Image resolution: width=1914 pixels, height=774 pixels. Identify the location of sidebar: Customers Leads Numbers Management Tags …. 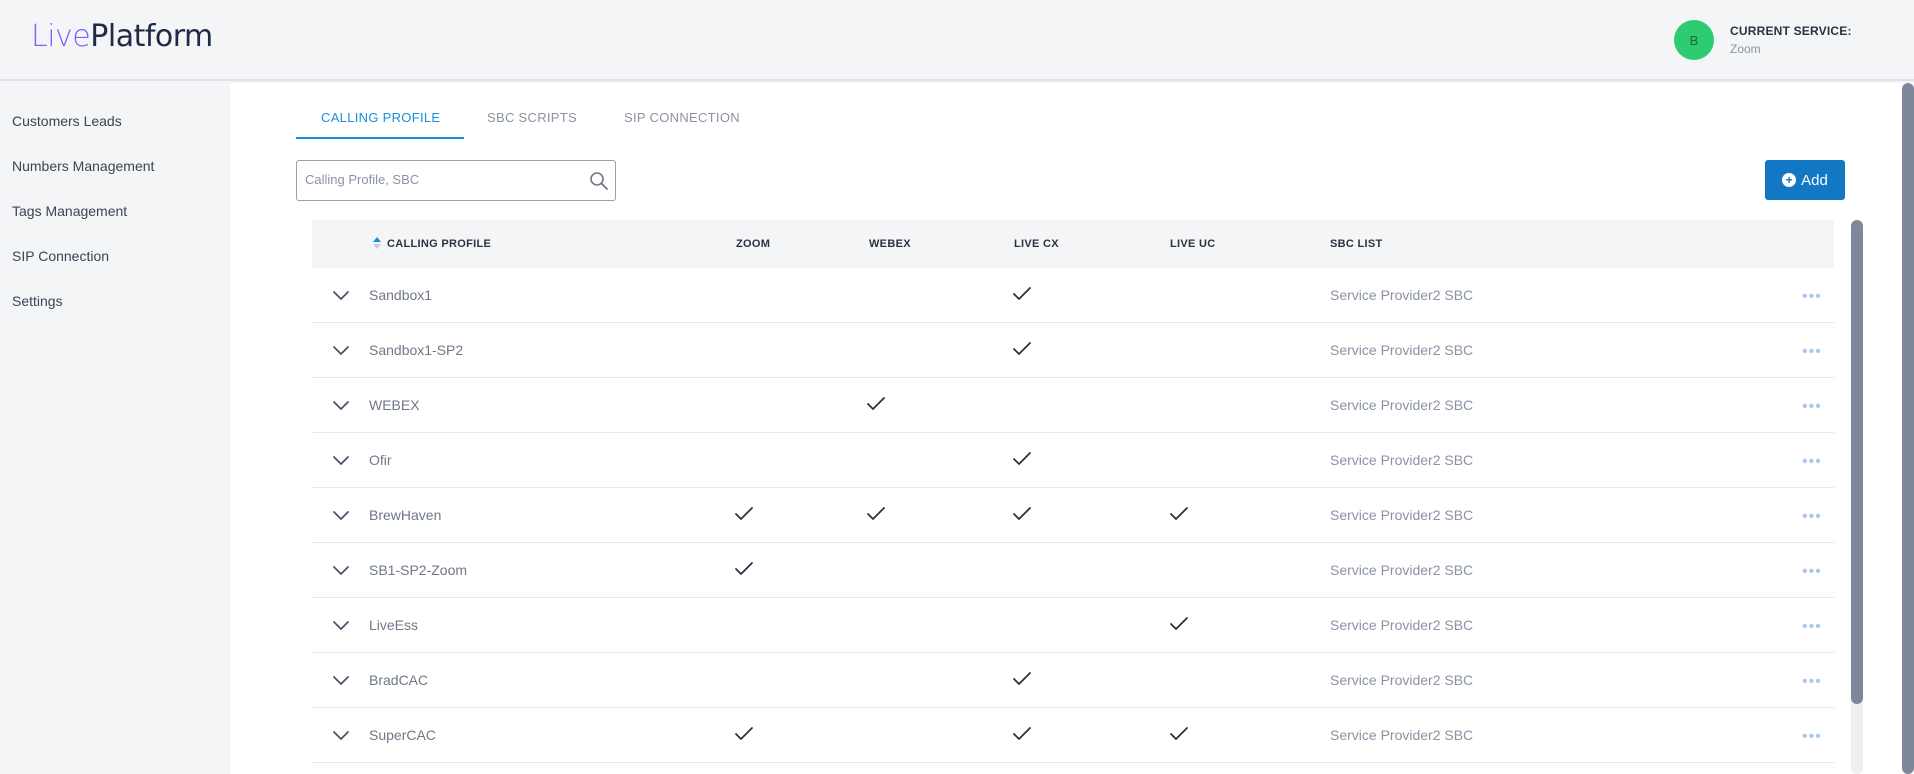
(115, 428).